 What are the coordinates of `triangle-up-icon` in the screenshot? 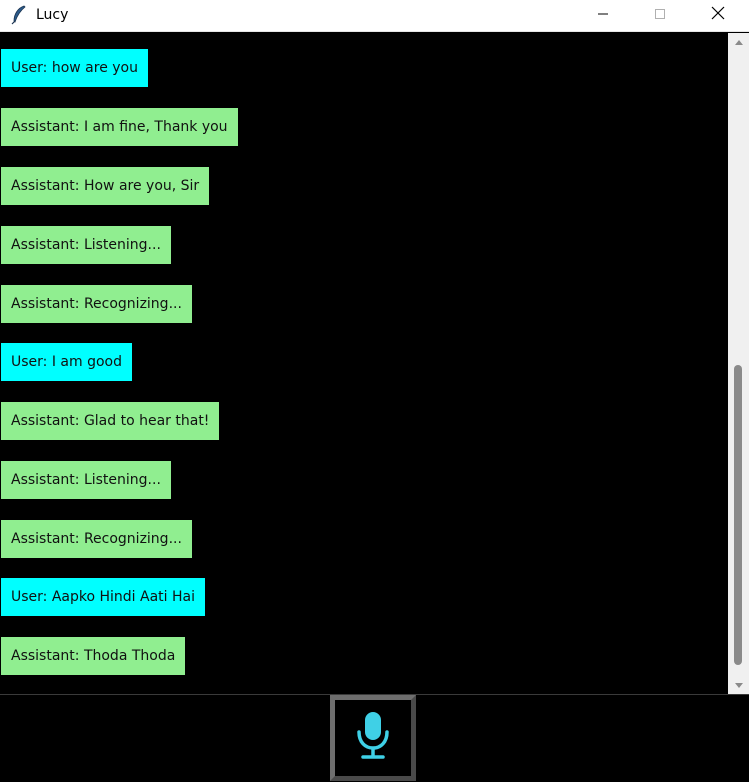 It's located at (739, 42).